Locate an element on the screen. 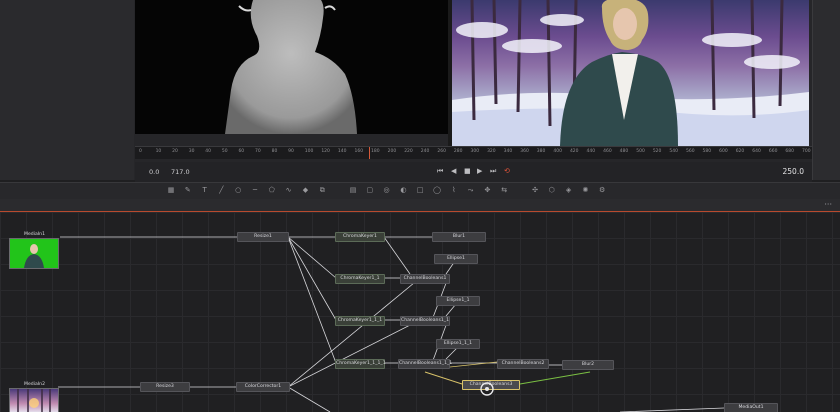 The height and width of the screenshot is (412, 840). node-chromakeyer1-1-1: ChromaKeyer1_1_1 is located at coordinates (360, 321).